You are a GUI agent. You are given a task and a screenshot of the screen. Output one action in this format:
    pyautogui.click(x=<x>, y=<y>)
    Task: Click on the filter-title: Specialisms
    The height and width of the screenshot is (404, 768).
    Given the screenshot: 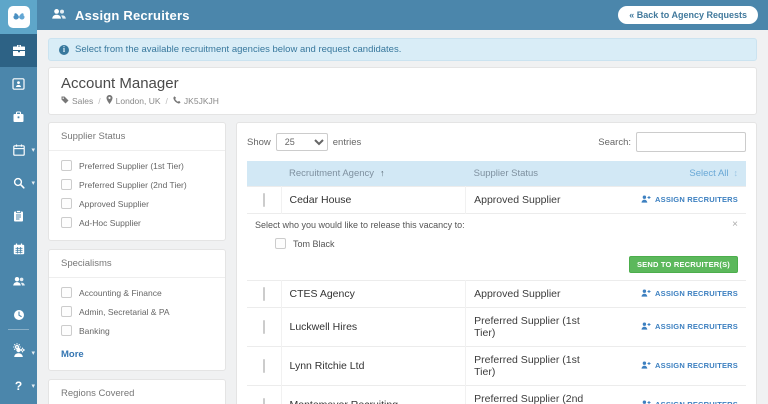 What is the action you would take?
    pyautogui.click(x=137, y=264)
    